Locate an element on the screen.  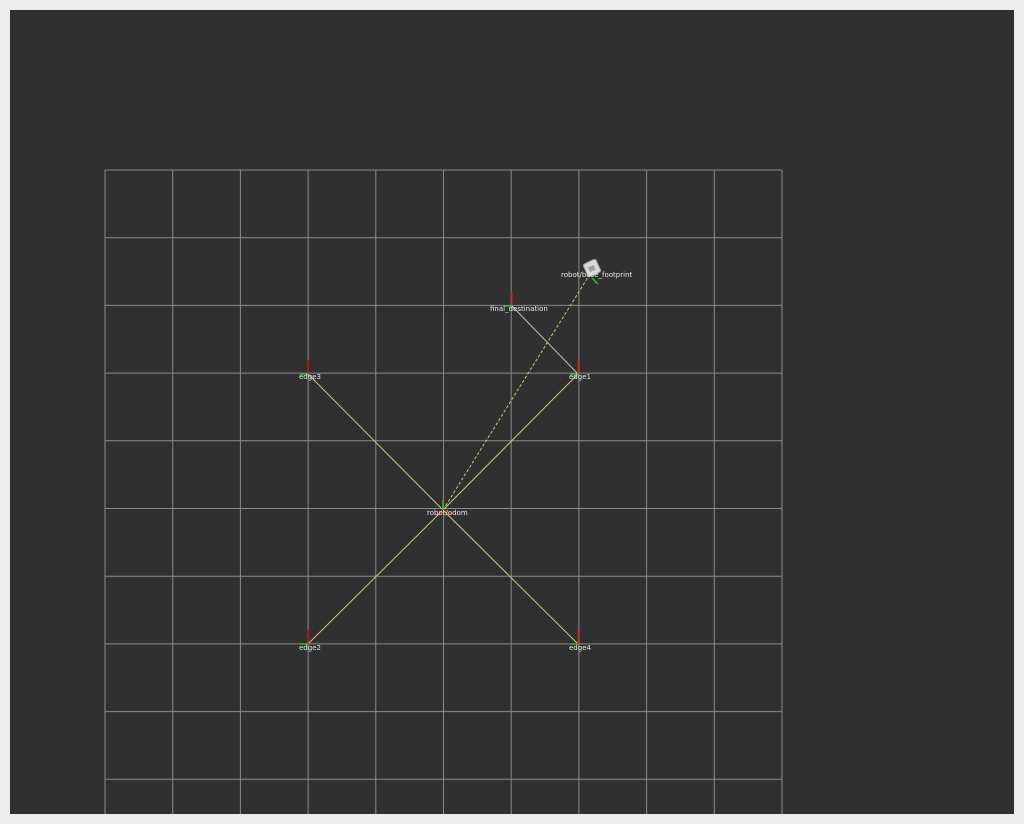
tf-links is located at coordinates (449, 459).